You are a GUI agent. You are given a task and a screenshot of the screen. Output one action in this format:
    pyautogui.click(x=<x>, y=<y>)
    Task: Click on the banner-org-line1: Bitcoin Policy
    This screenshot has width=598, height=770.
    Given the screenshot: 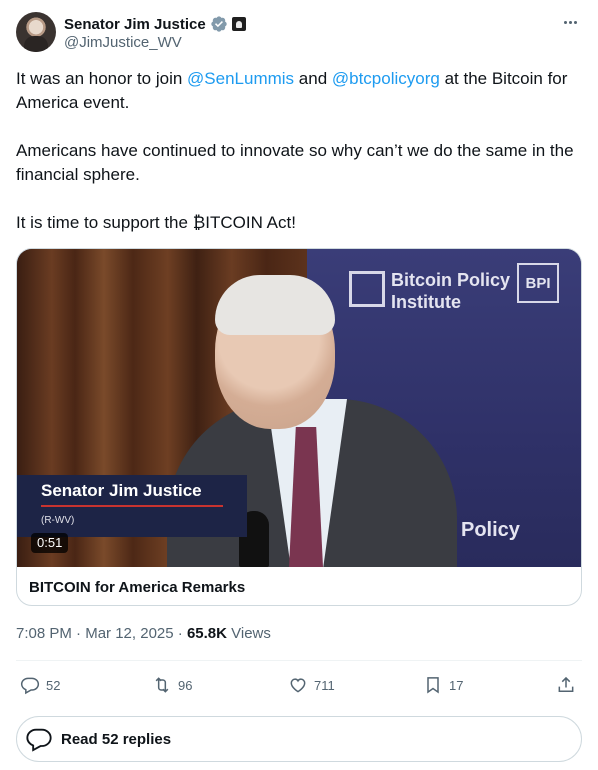 What is the action you would take?
    pyautogui.click(x=451, y=280)
    